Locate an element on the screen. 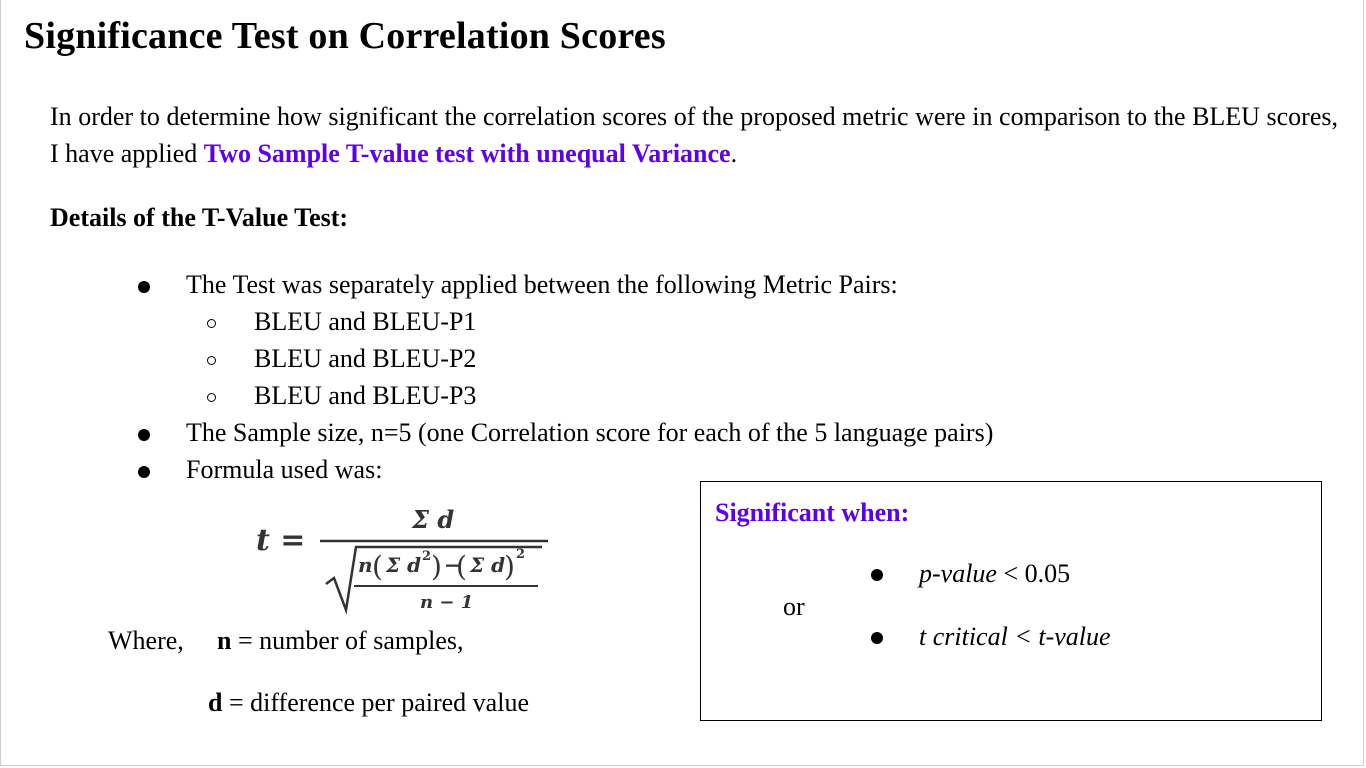 The width and height of the screenshot is (1366, 768). bullet-formula: Formula used was: is located at coordinates (284, 469).